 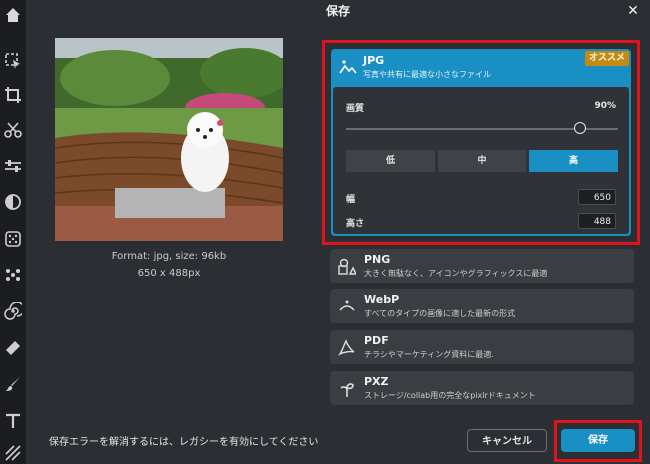 I want to click on pxz-option: PXZ ストレージ/collab用の完全なpixlrドキュメント, so click(x=482, y=388).